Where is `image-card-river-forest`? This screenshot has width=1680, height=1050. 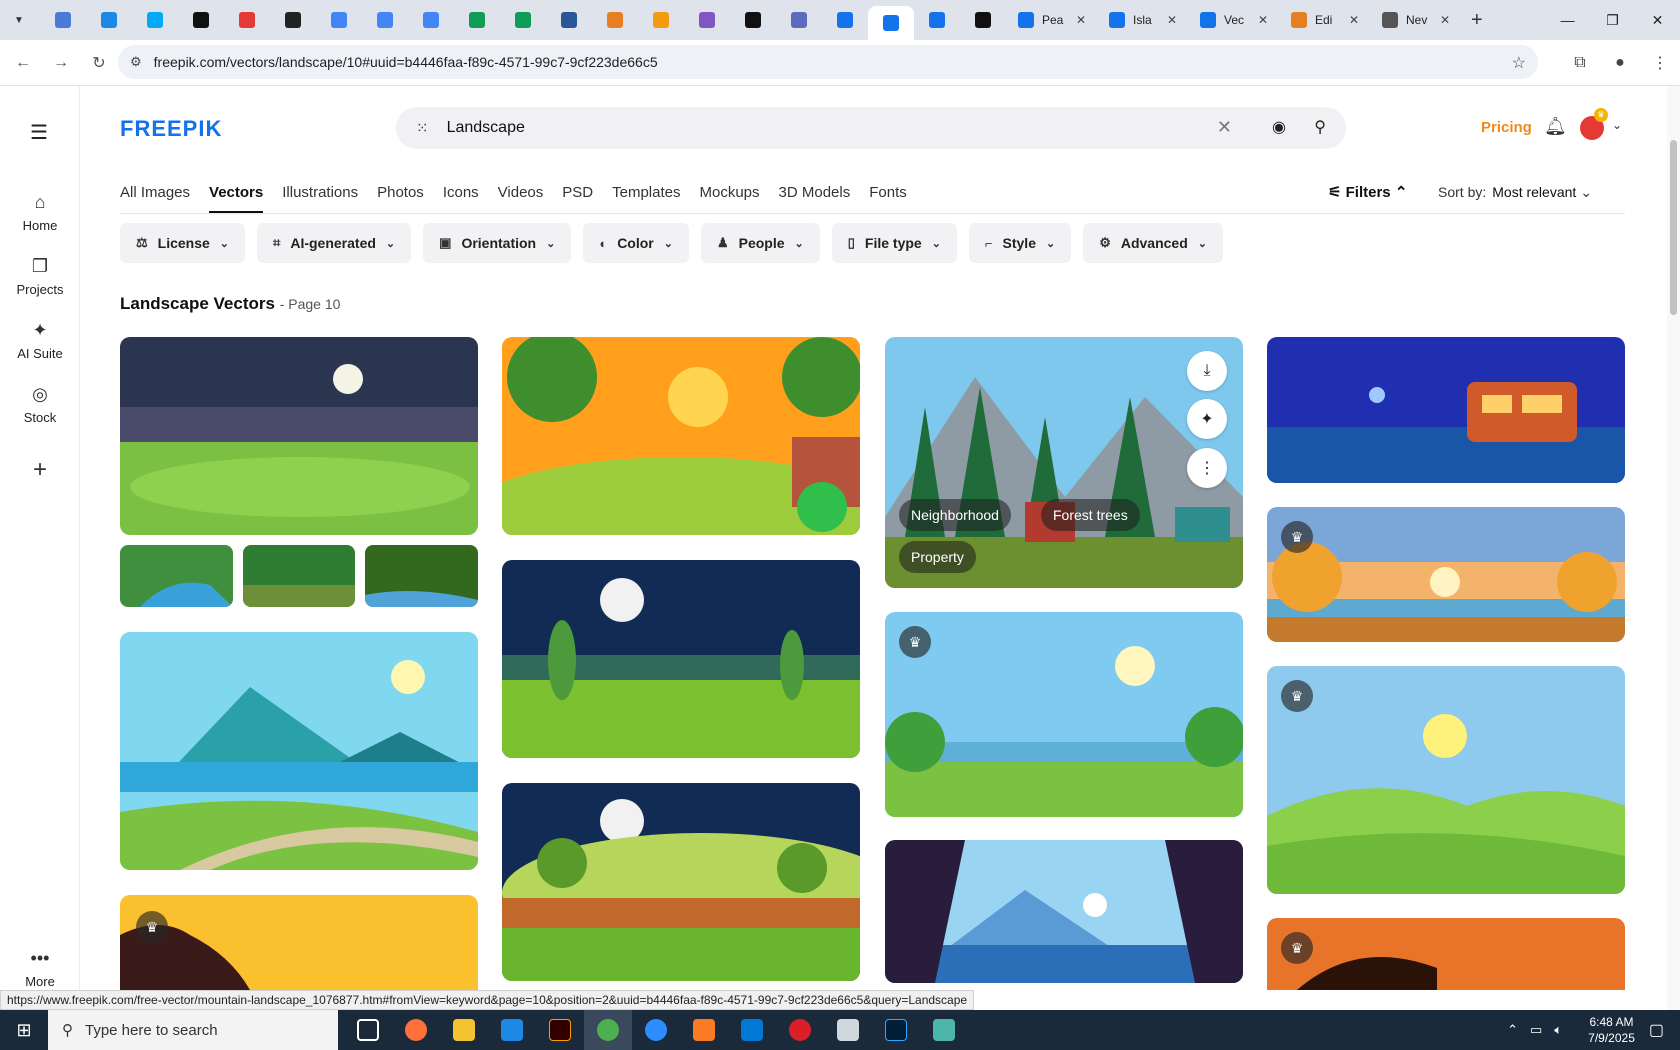
image-card-river-forest is located at coordinates (176, 576).